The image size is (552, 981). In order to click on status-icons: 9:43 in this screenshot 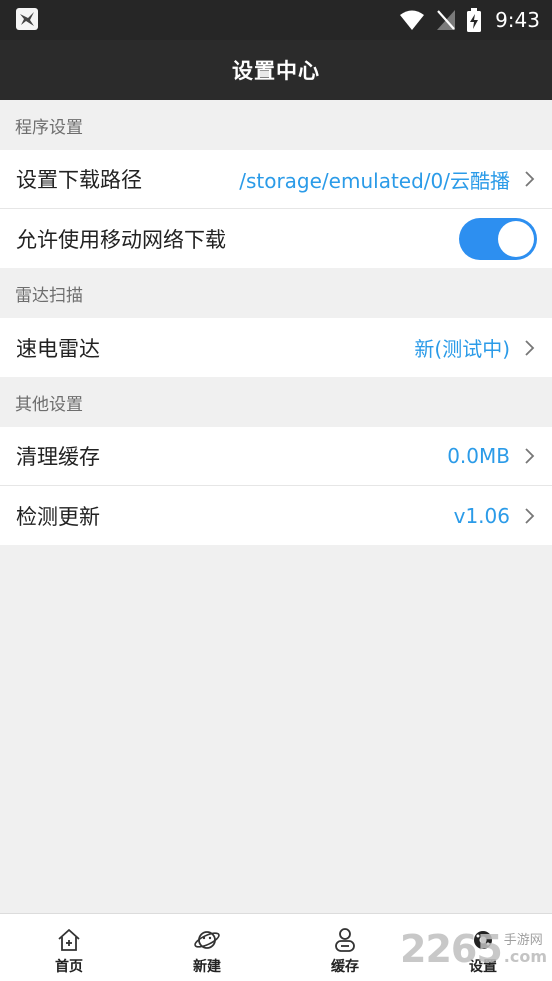, I will do `click(469, 20)`.